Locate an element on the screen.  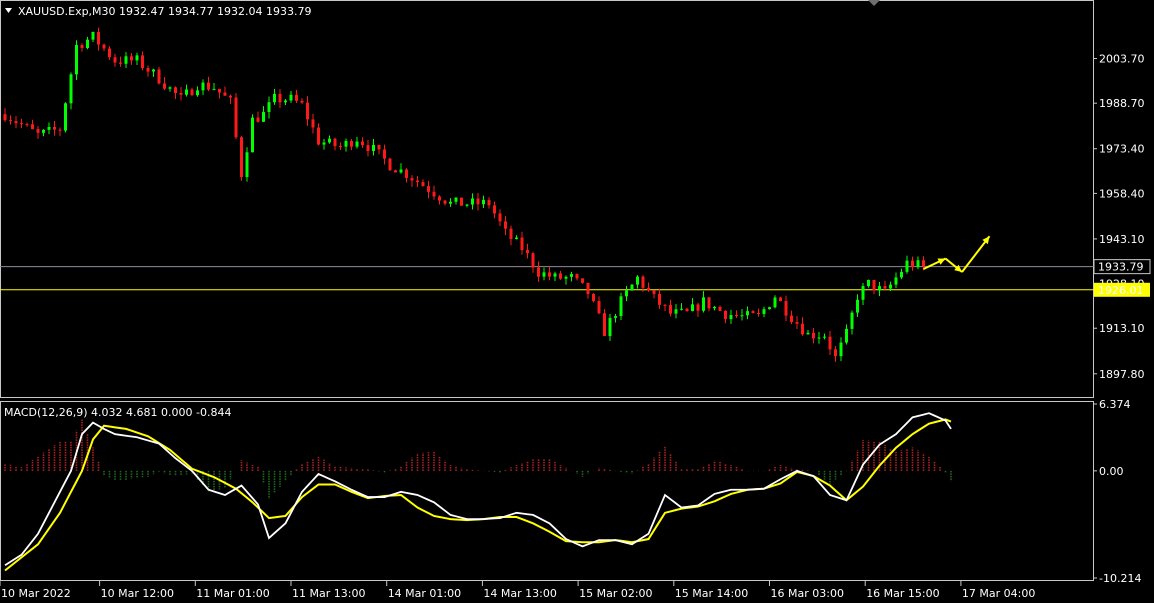
time-tick-label: 14 Mar 13:00 is located at coordinates (519, 593).